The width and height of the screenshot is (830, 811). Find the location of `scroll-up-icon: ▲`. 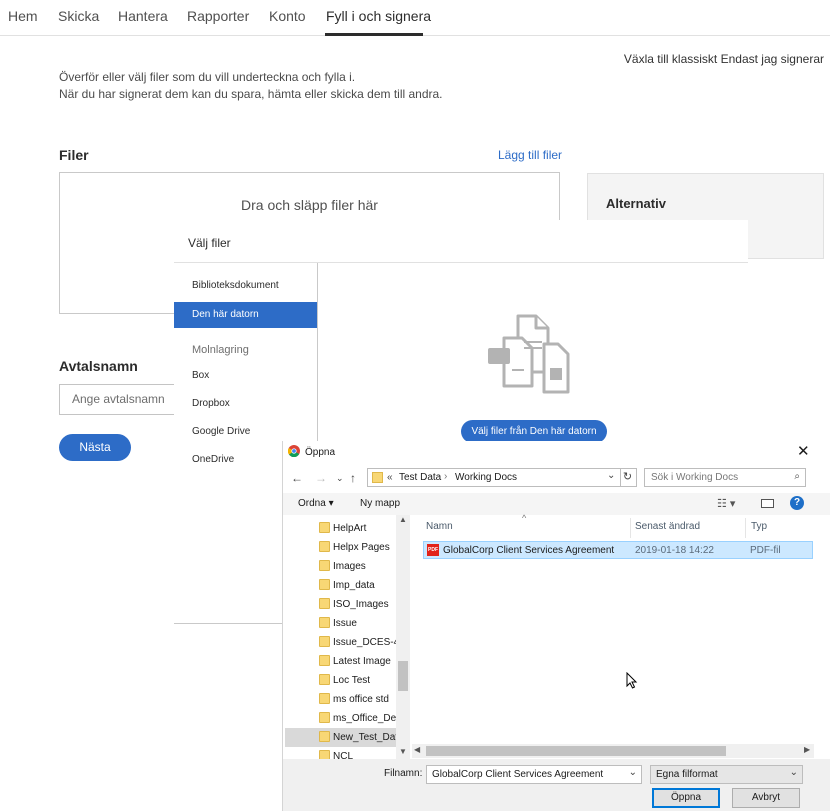

scroll-up-icon: ▲ is located at coordinates (403, 519).